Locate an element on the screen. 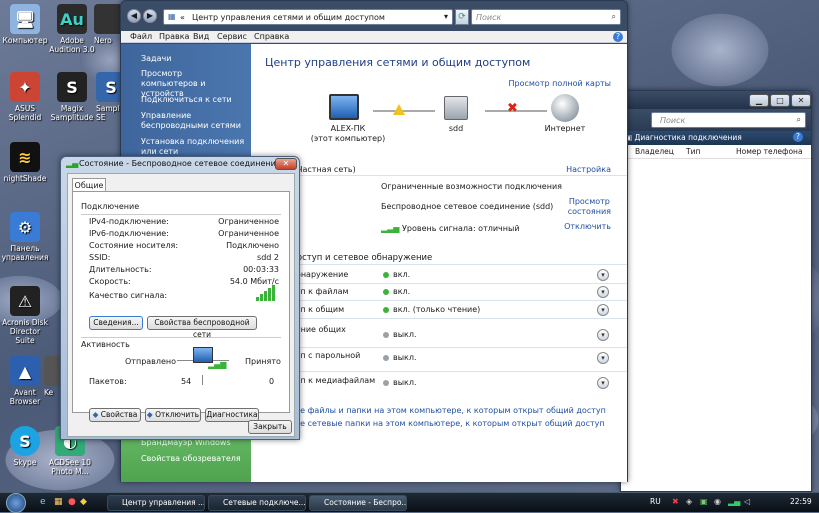 This screenshot has height=513, width=819. col-owner: Владелец is located at coordinates (654, 152).